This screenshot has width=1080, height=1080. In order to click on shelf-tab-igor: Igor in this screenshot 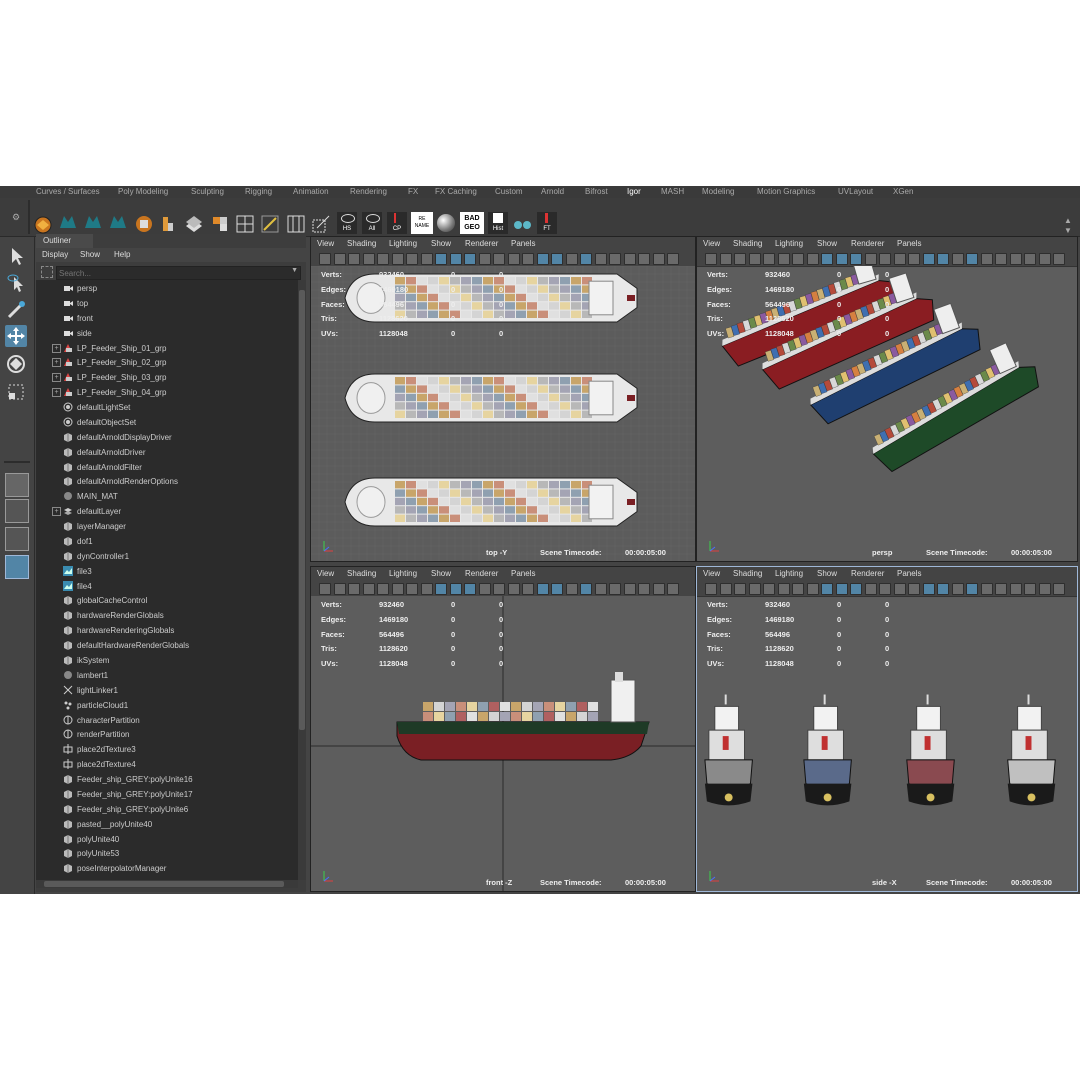, I will do `click(634, 192)`.